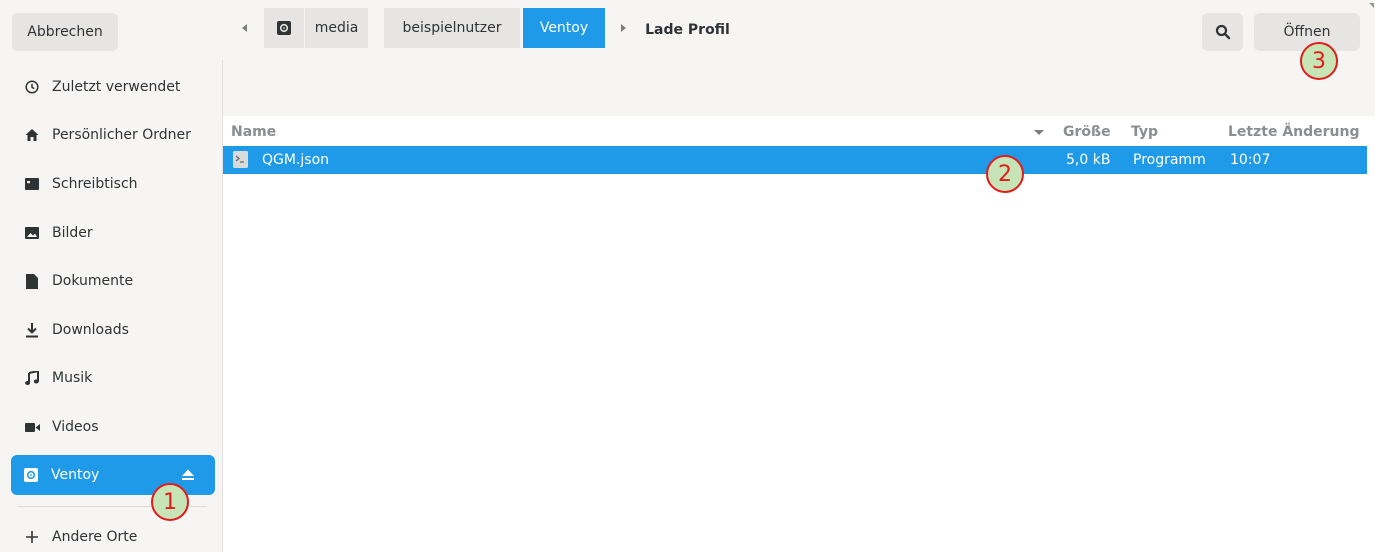 The height and width of the screenshot is (552, 1375). I want to click on home-icon, so click(32, 135).